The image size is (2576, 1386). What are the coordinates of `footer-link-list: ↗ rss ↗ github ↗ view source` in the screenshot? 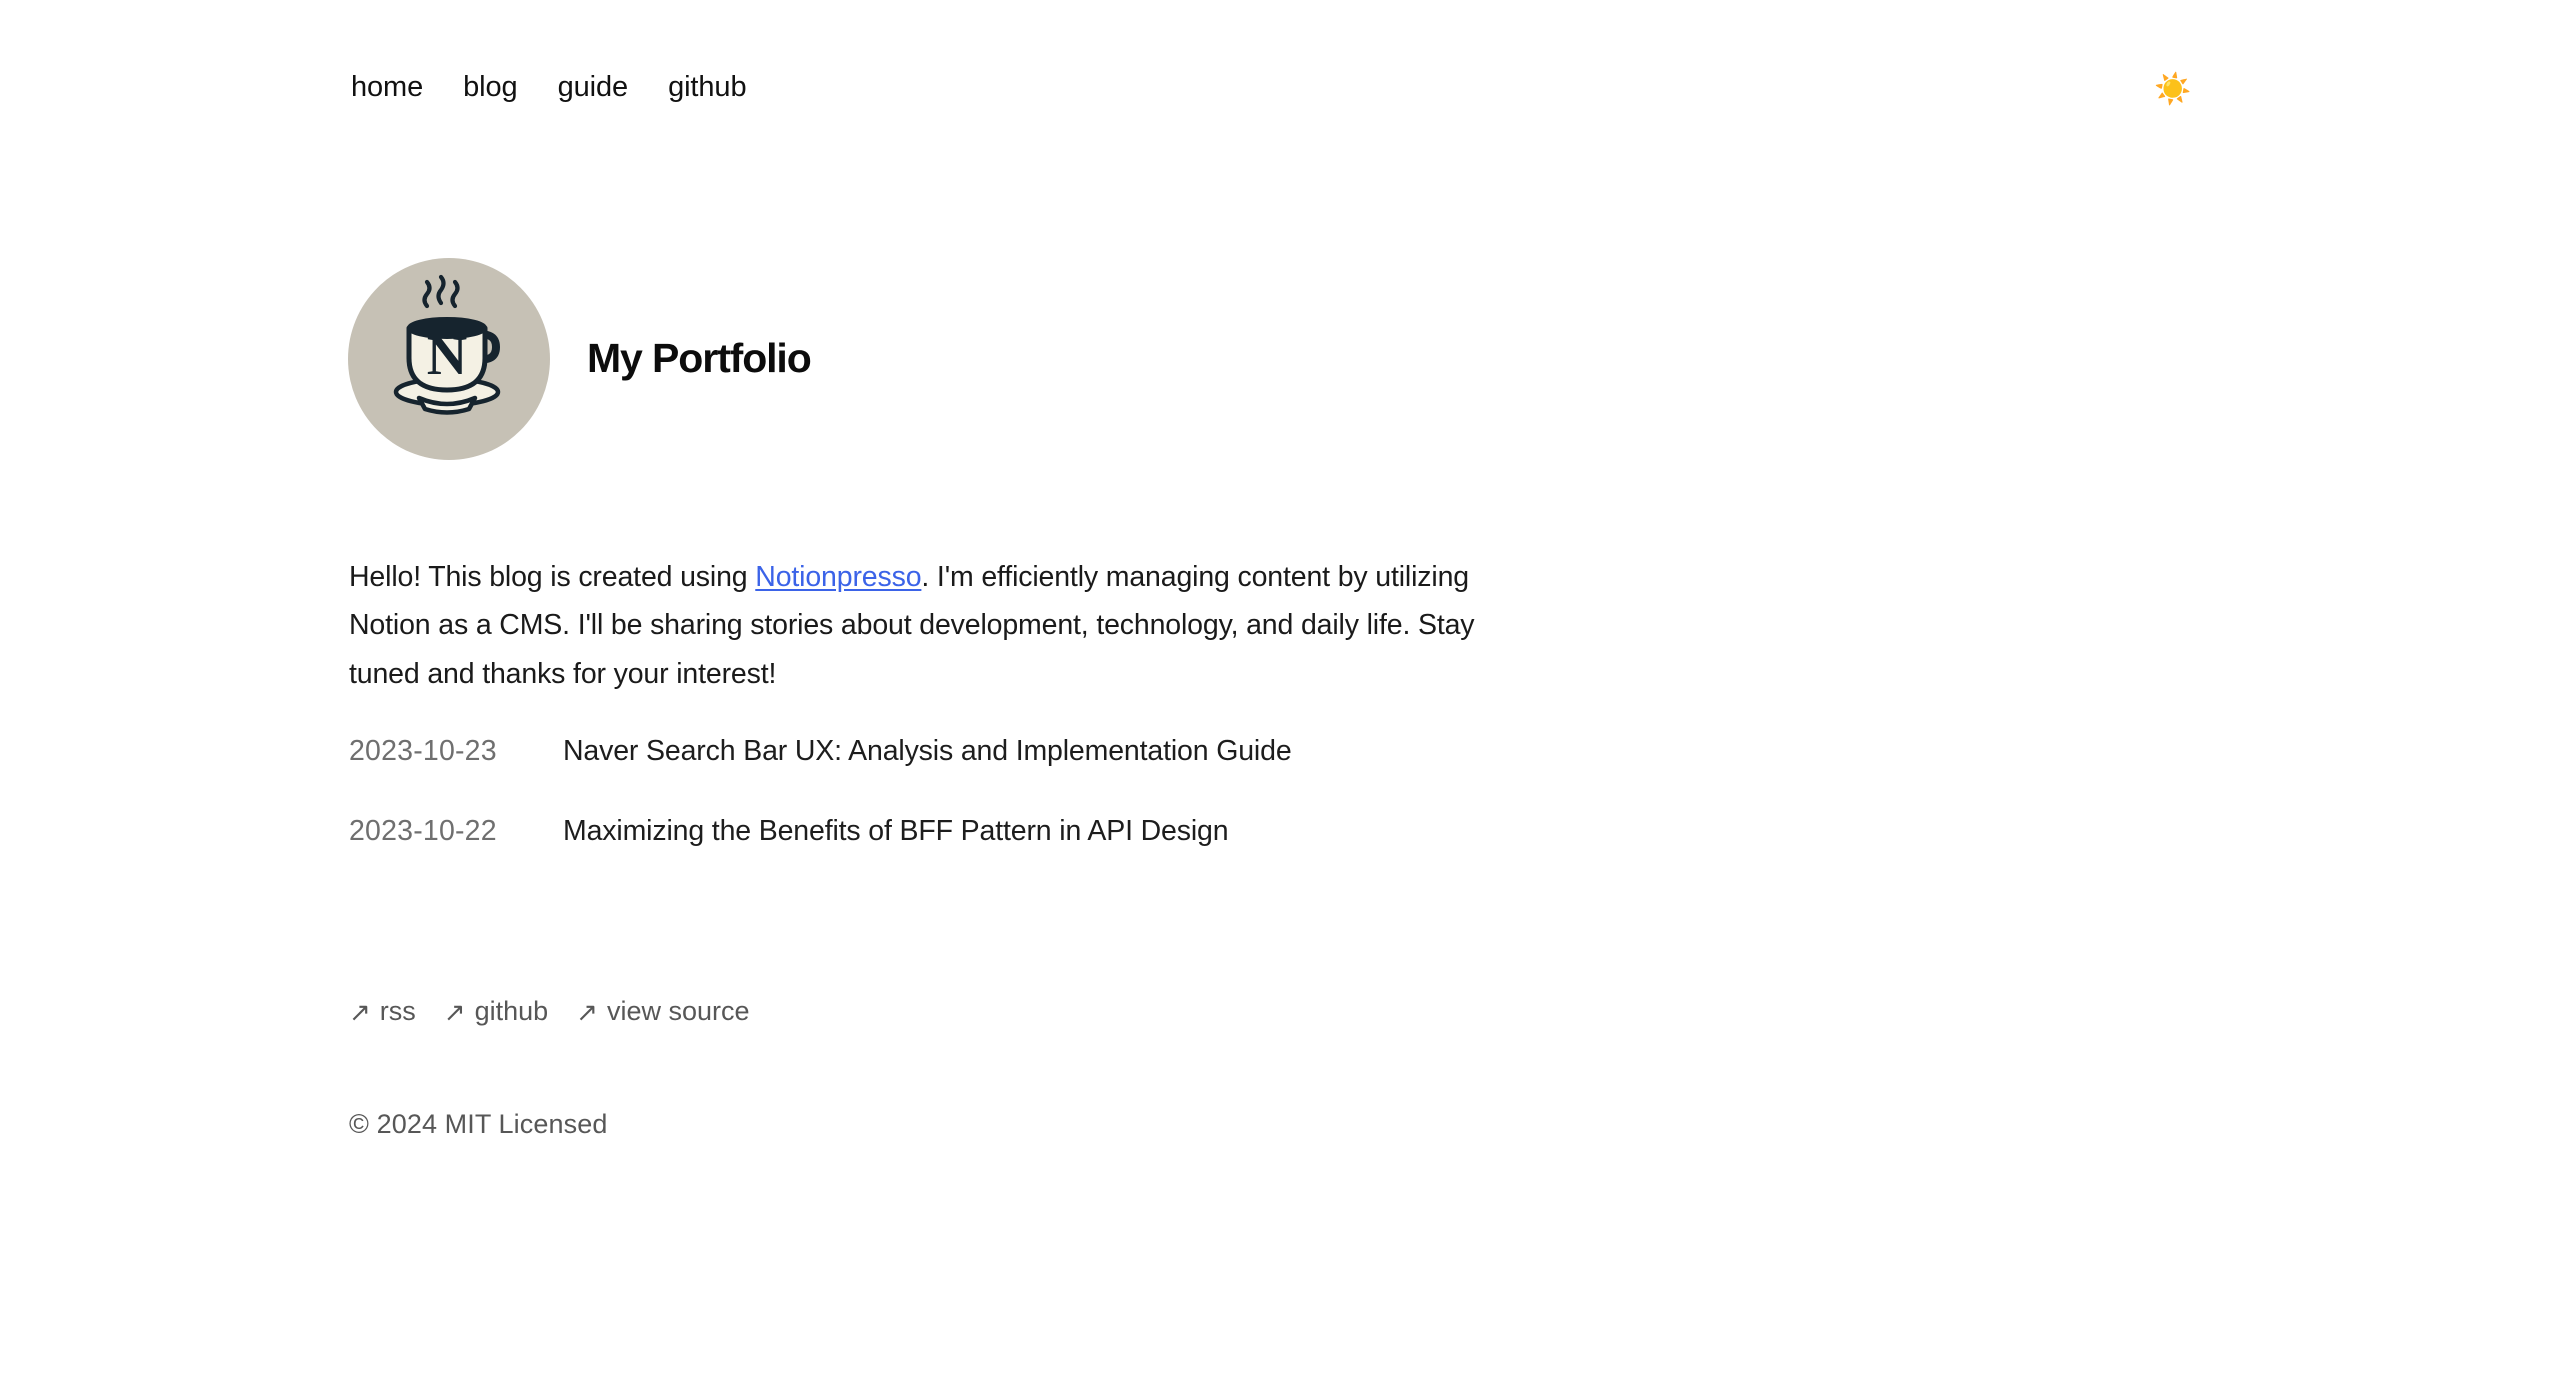 It's located at (549, 1011).